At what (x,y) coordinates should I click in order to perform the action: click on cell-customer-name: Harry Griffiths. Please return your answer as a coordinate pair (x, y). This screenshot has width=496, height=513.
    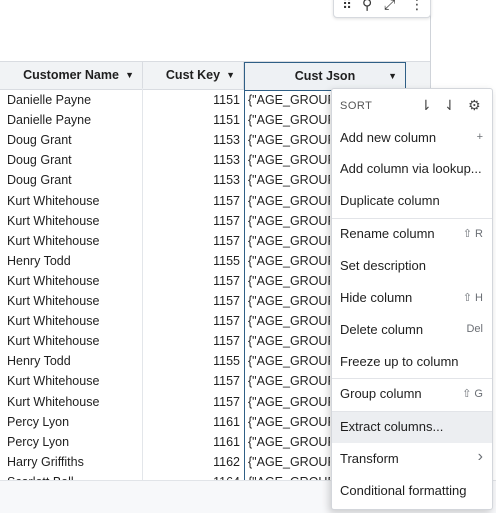
    Looking at the image, I should click on (72, 462).